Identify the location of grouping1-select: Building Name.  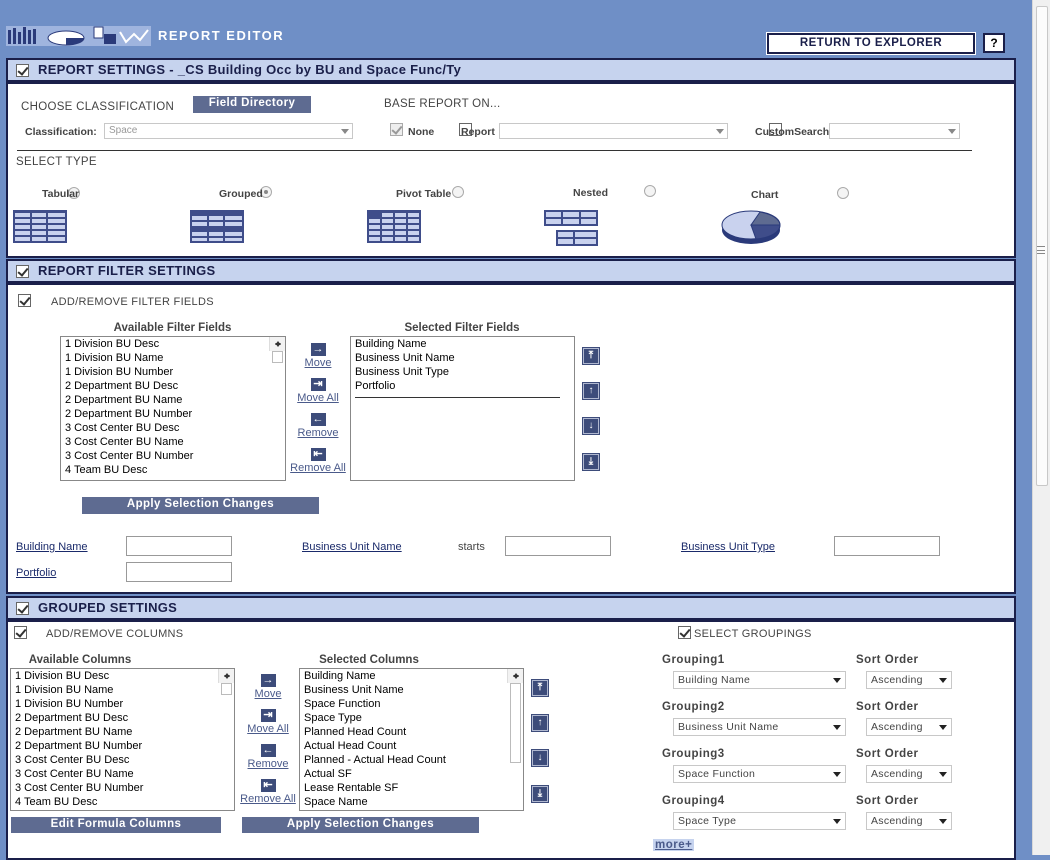
(759, 680).